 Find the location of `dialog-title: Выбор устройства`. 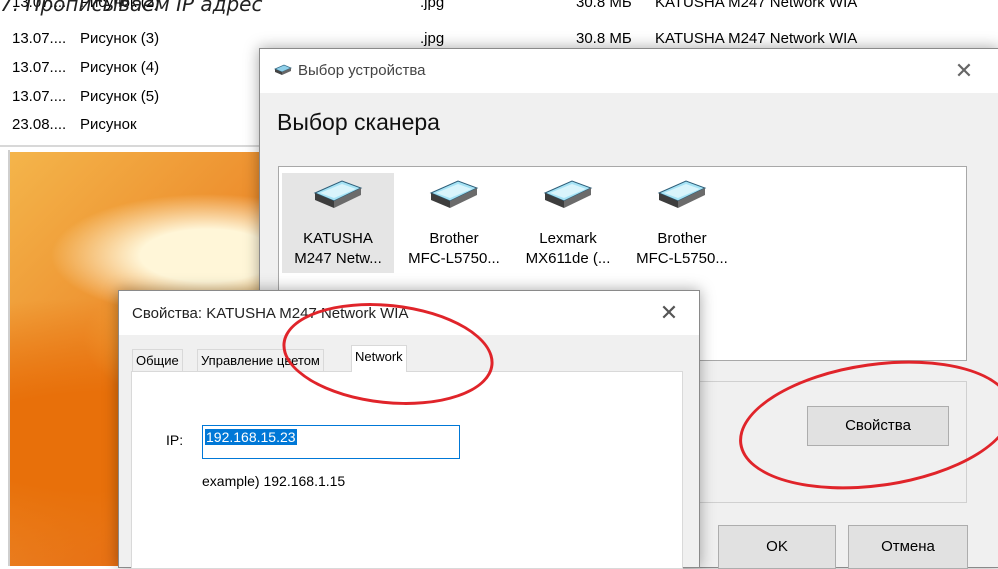

dialog-title: Выбор устройства is located at coordinates (362, 70).